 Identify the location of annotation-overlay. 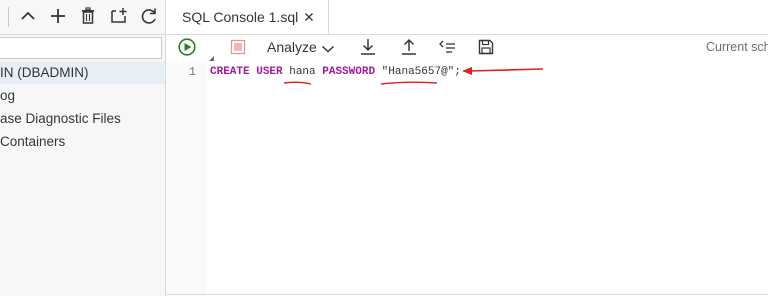
(413, 76).